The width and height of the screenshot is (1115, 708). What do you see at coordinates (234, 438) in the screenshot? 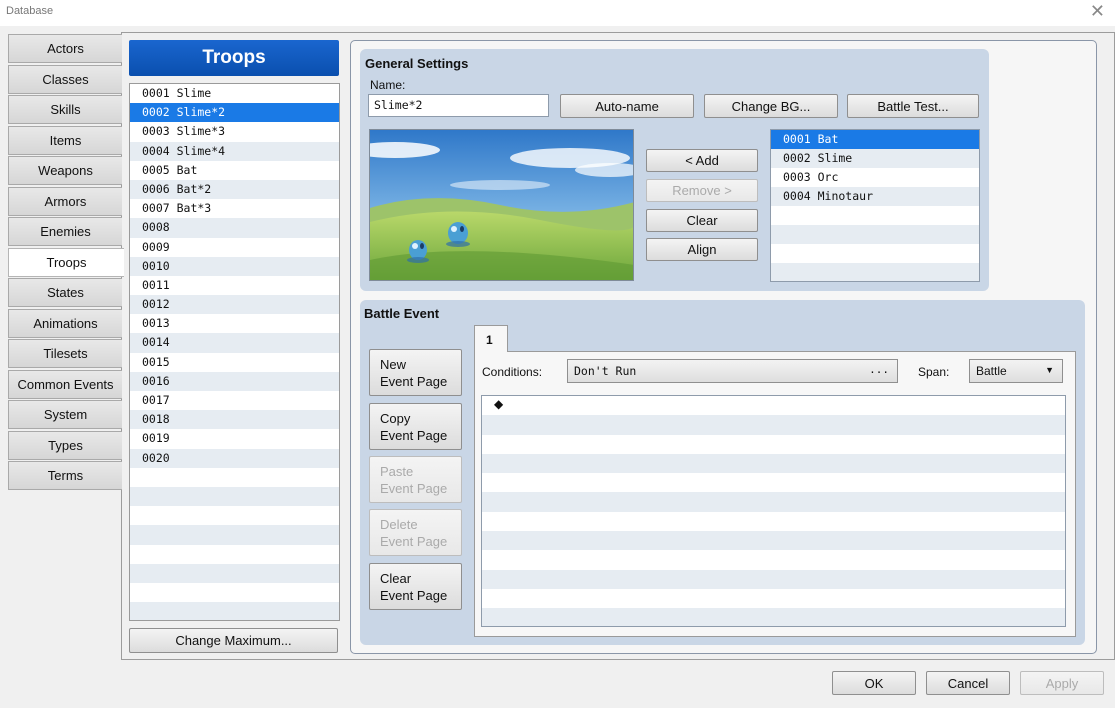
I see `troop-list-item: 0019` at bounding box center [234, 438].